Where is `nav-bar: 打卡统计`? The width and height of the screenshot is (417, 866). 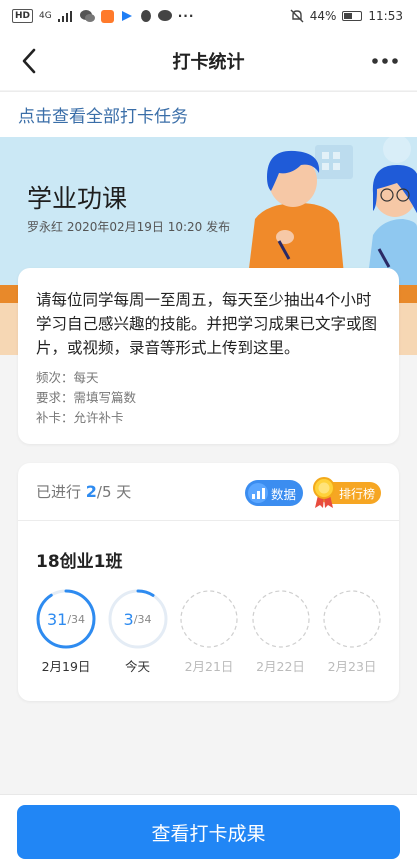
nav-bar: 打卡统计 is located at coordinates (208, 61).